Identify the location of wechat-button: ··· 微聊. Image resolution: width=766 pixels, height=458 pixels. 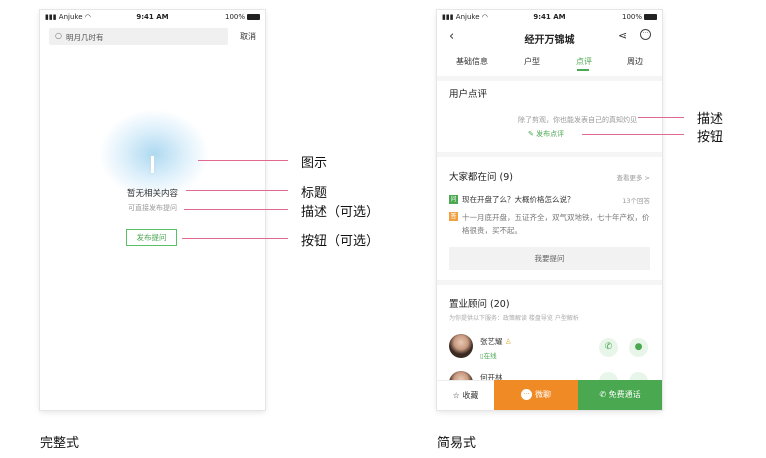
(536, 395).